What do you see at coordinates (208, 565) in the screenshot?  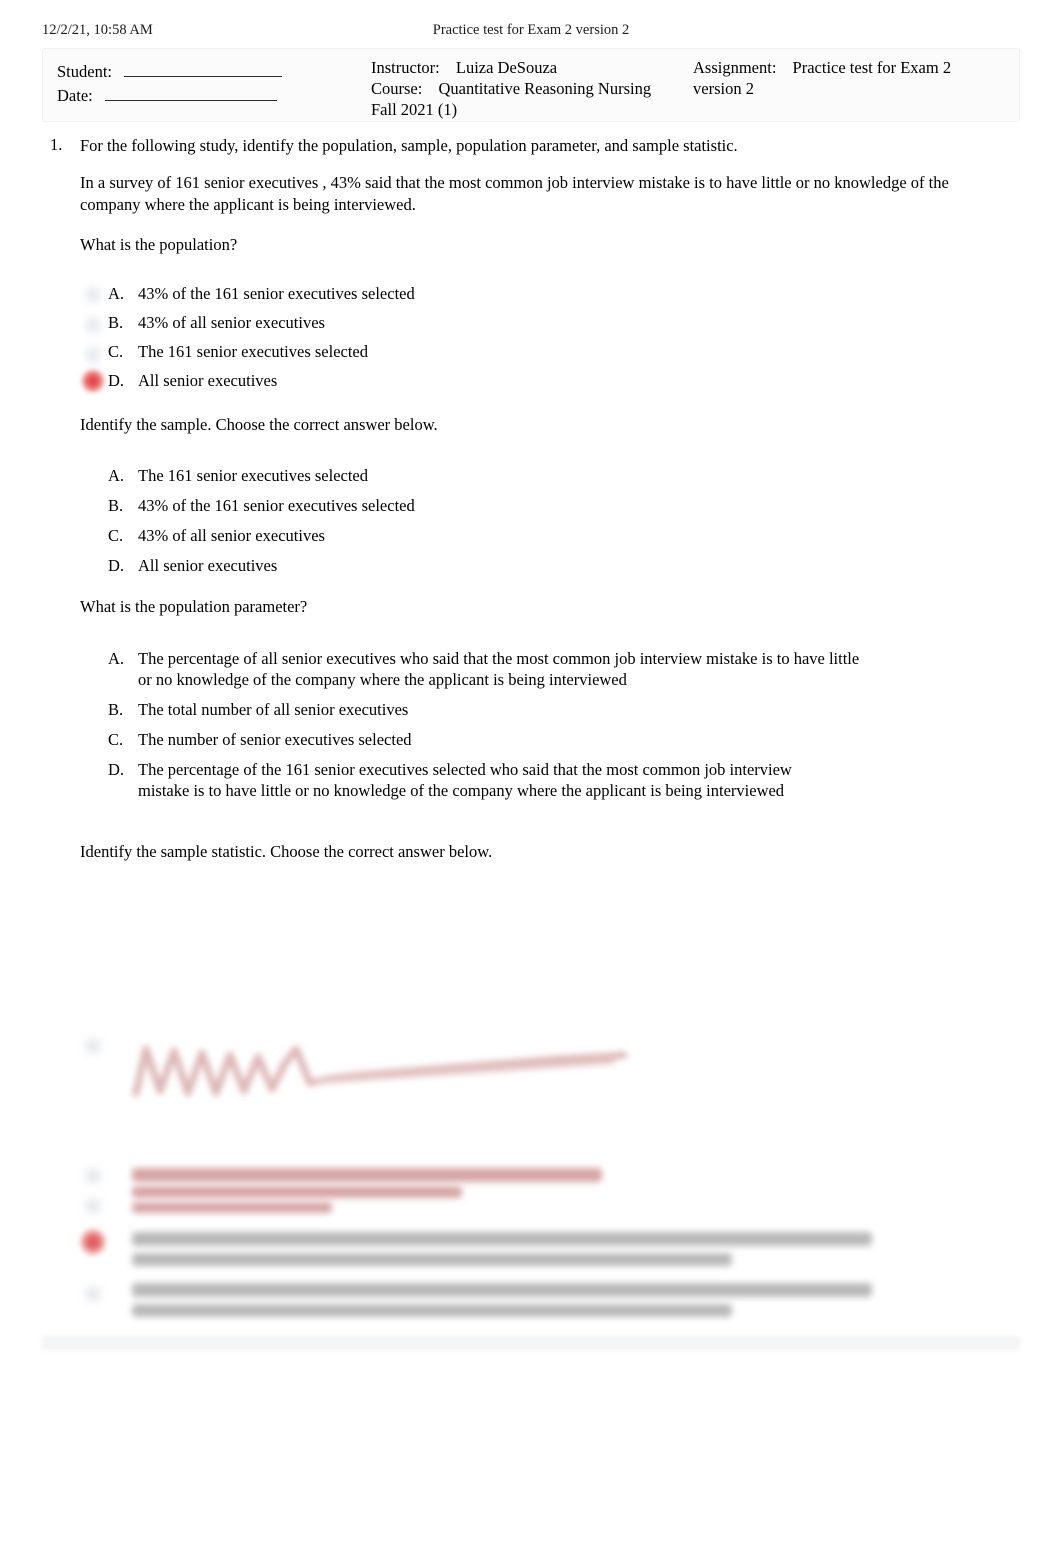 I see `option-2d-text: All senior executives` at bounding box center [208, 565].